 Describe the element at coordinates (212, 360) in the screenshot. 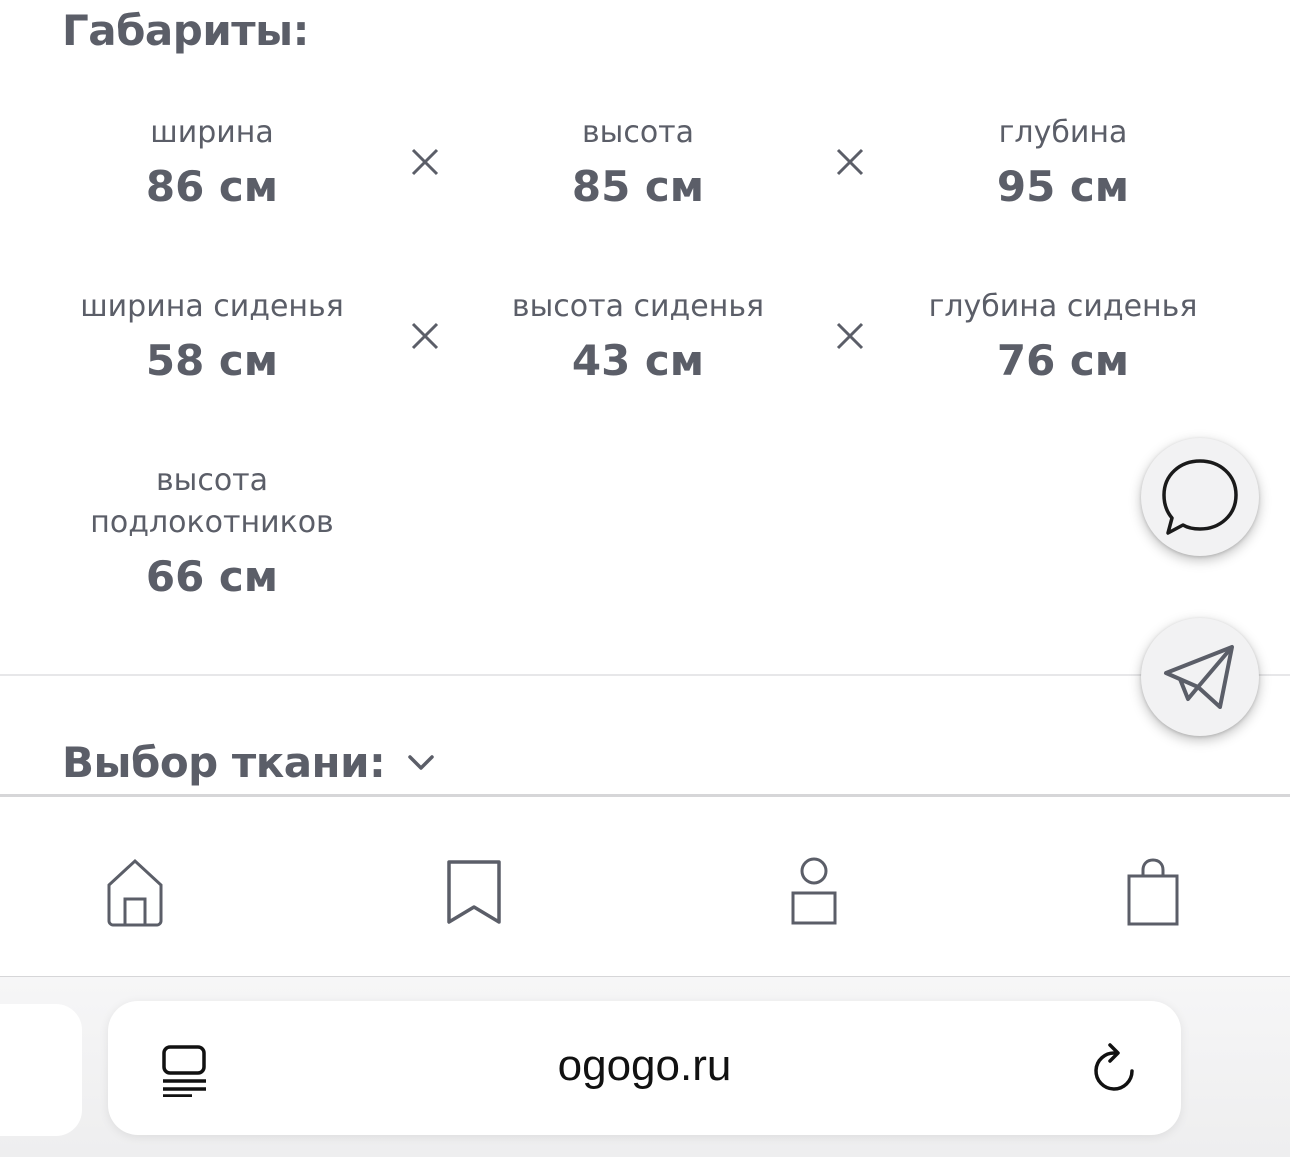

I see `dimension-value: 58 см` at that location.